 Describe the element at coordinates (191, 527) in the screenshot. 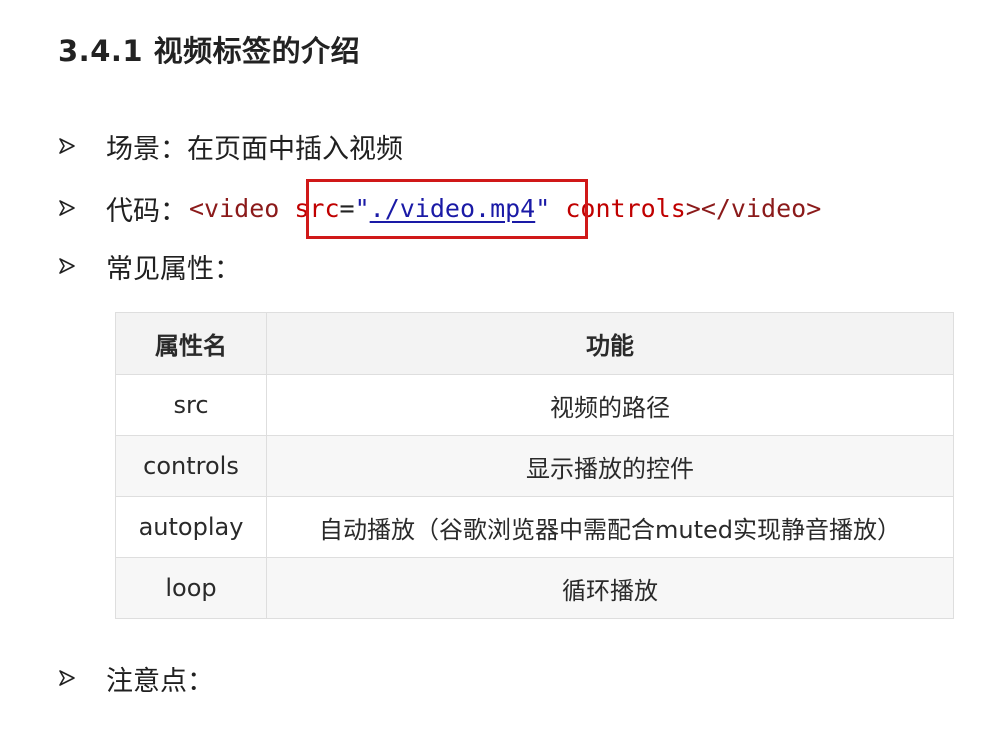

I see `attribute-name-cell: autoplay` at that location.